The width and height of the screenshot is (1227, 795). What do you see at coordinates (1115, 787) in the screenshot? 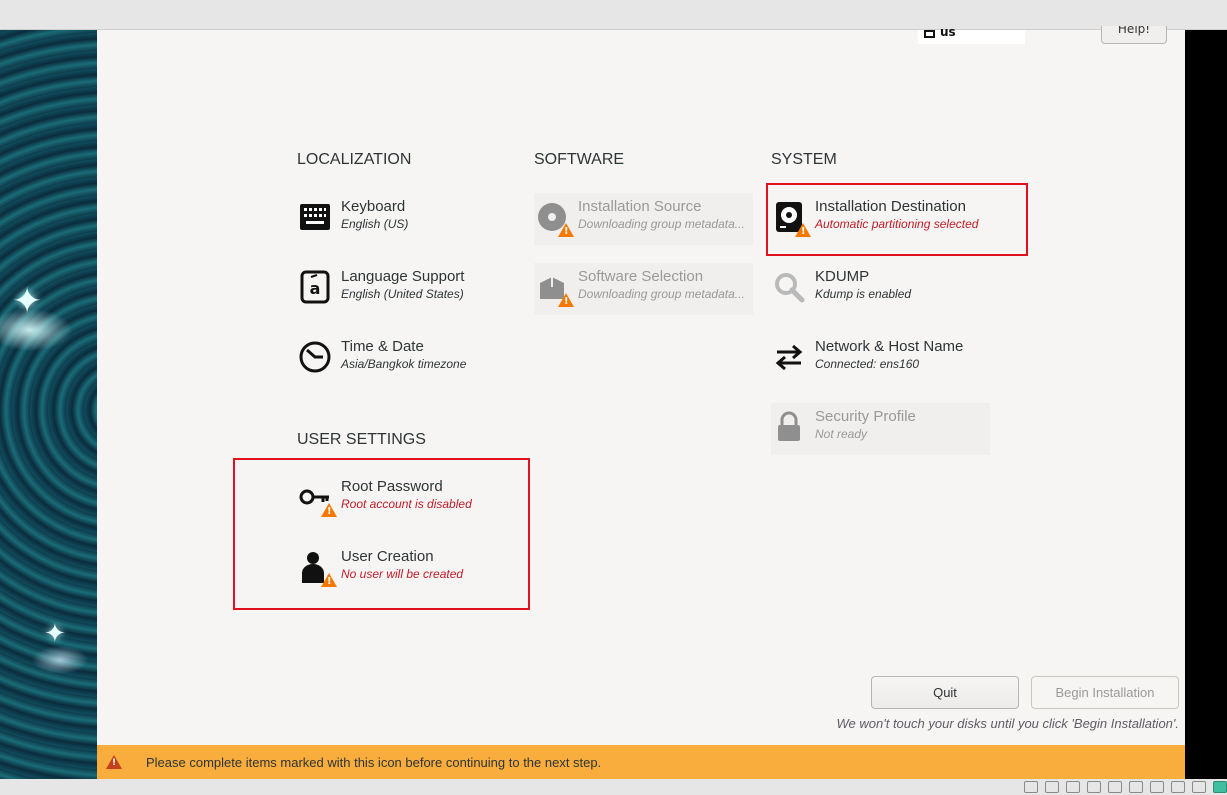
I see `printer-tray-icon` at bounding box center [1115, 787].